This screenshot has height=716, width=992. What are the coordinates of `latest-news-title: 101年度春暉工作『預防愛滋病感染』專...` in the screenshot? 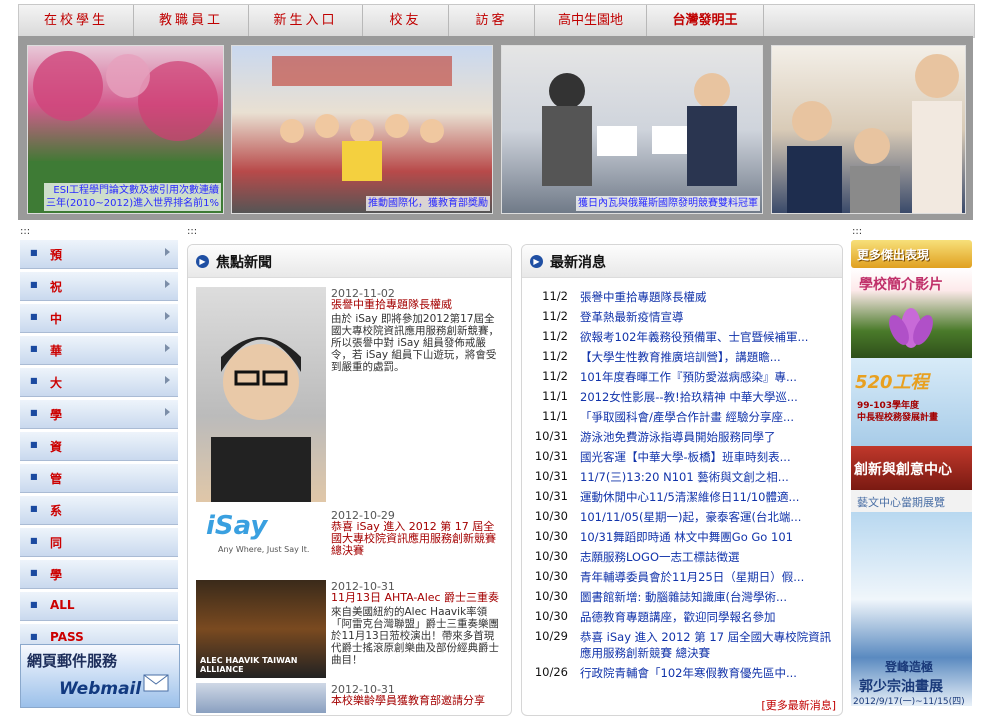 It's located at (710, 377).